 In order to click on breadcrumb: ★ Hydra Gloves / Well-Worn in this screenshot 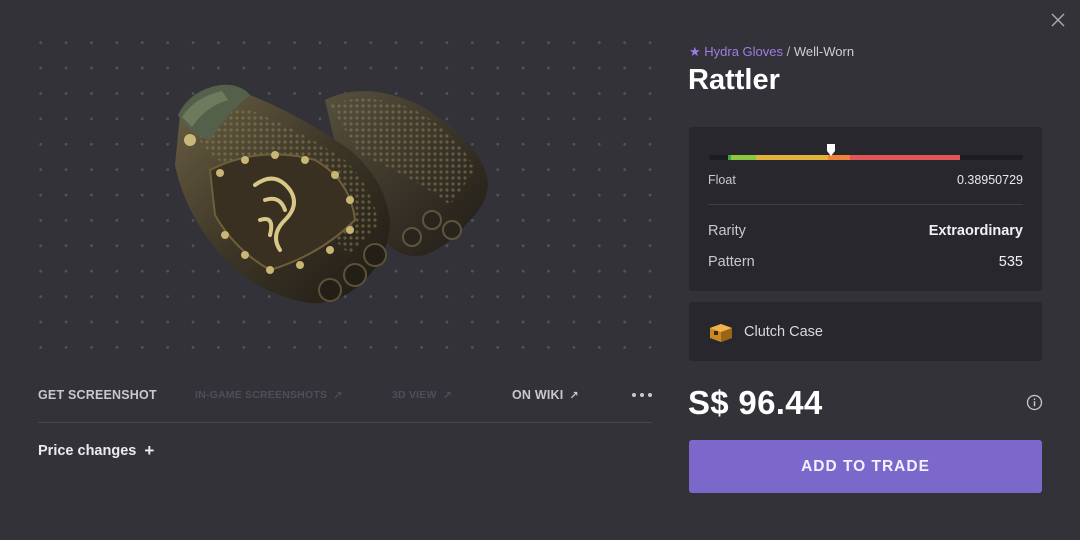, I will do `click(771, 52)`.